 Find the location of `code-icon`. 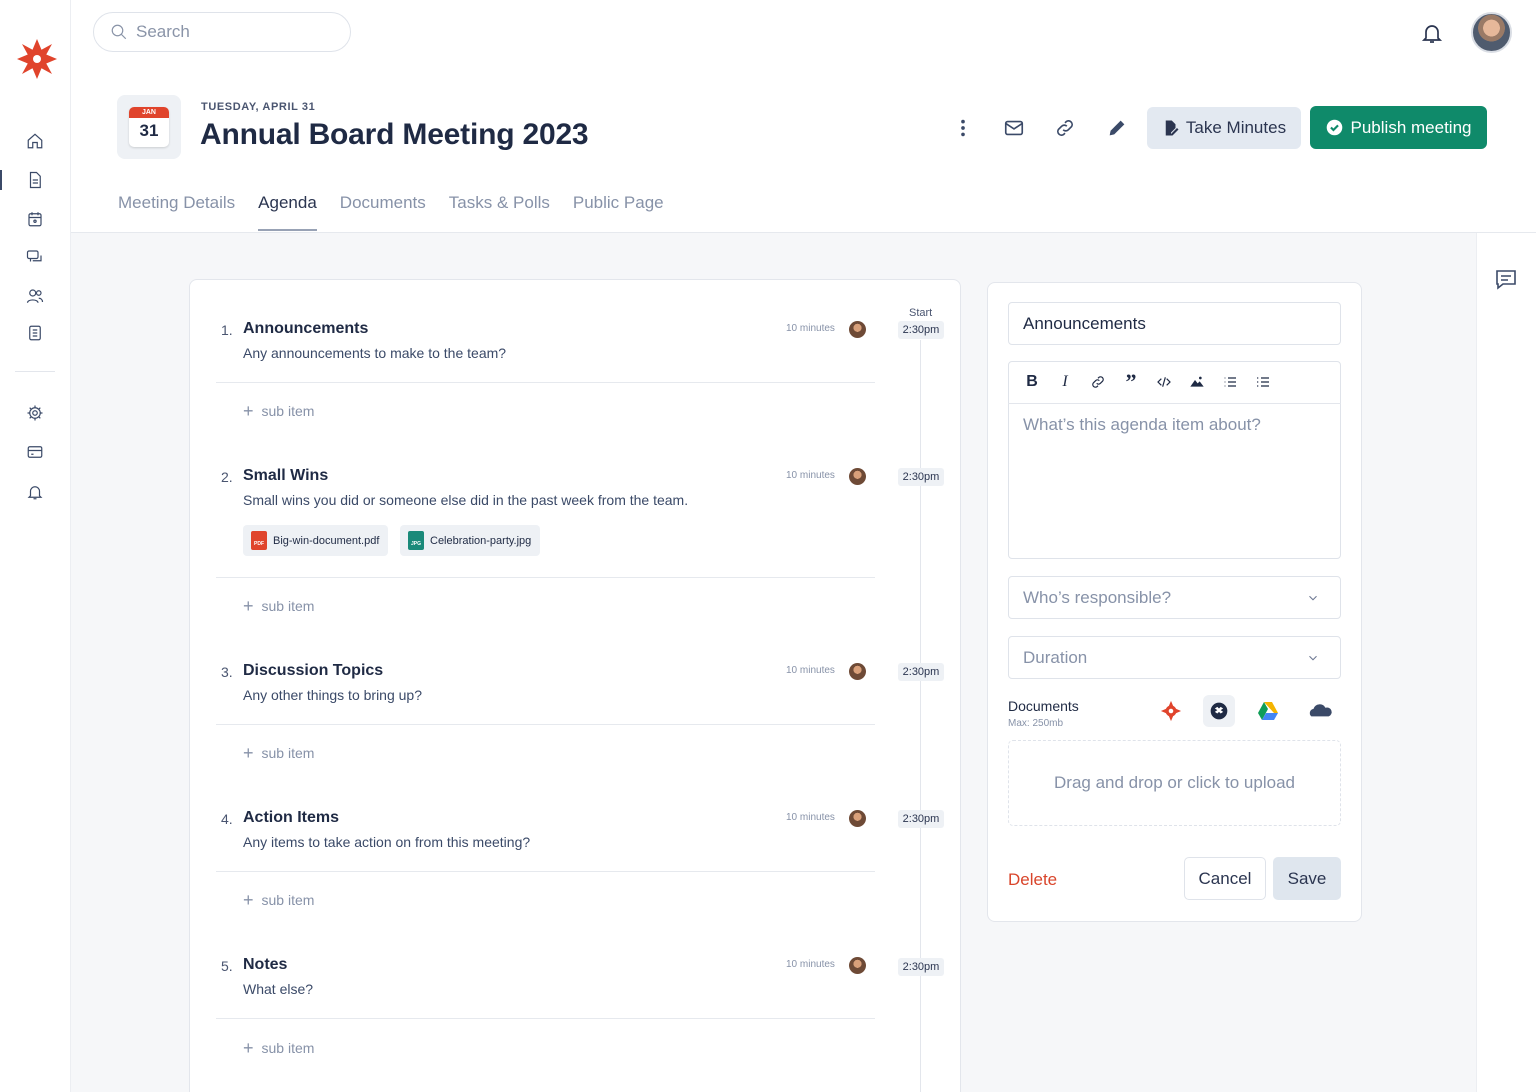

code-icon is located at coordinates (1164, 382).